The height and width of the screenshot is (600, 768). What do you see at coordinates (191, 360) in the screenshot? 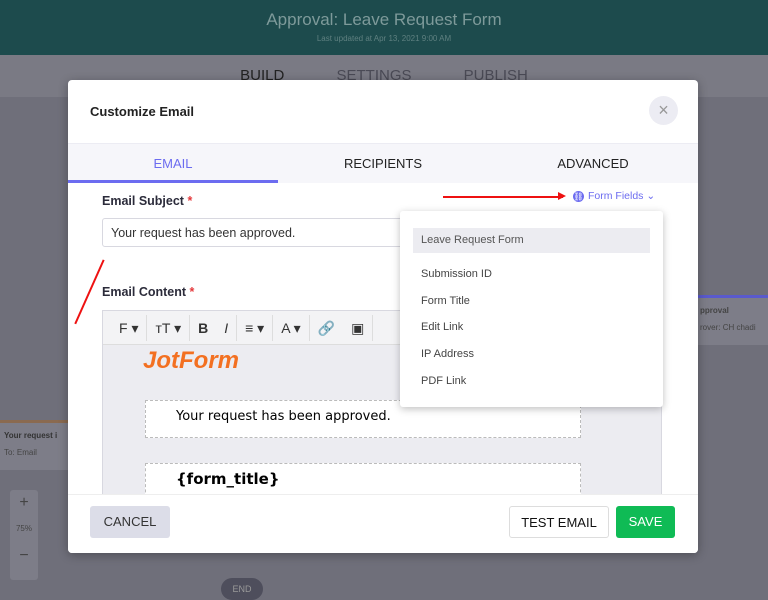
I see `jotform-logo: JotForm` at bounding box center [191, 360].